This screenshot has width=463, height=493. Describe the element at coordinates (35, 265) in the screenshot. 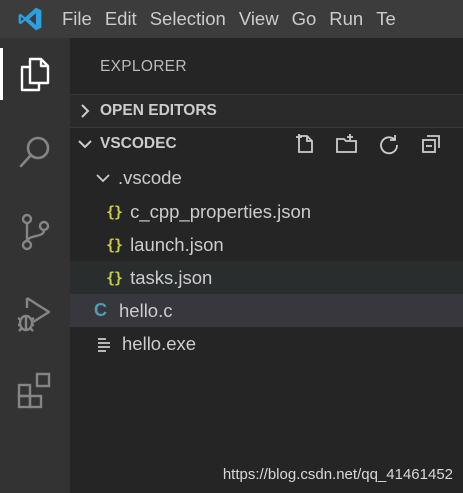

I see `activity-bar` at that location.